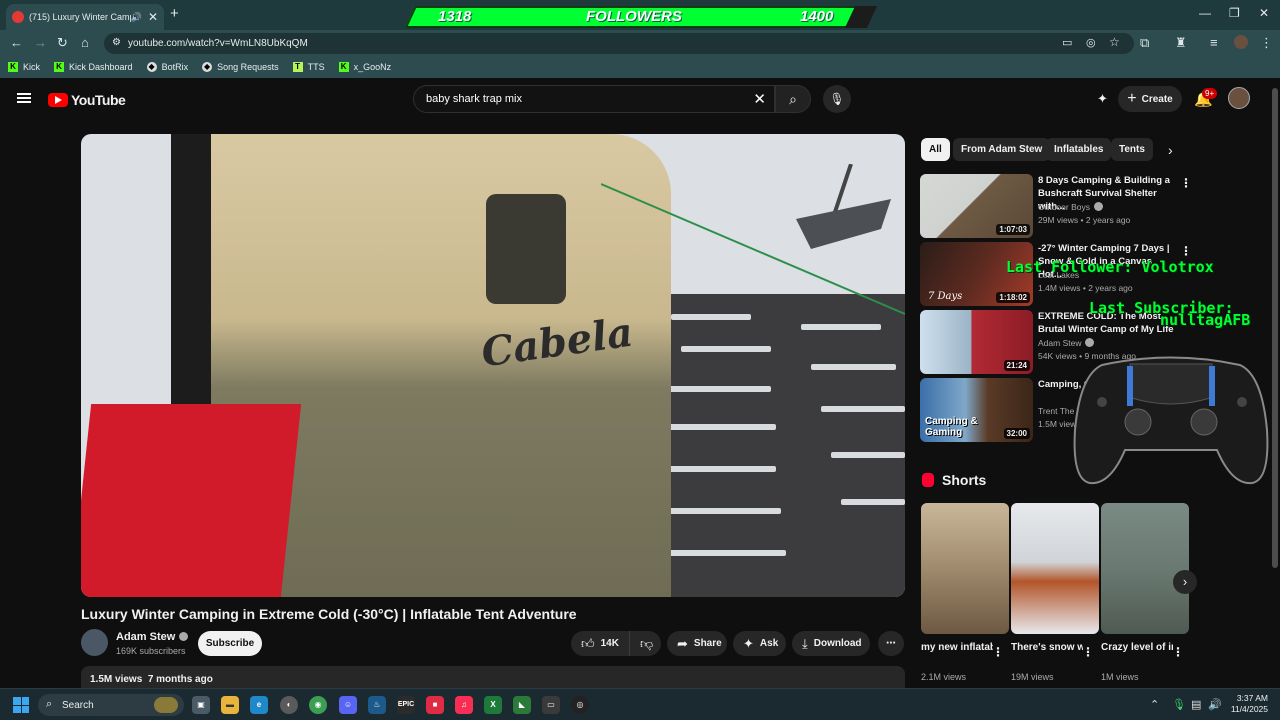  Describe the element at coordinates (1215, 704) in the screenshot. I see `volume-icon: 🔊` at that location.